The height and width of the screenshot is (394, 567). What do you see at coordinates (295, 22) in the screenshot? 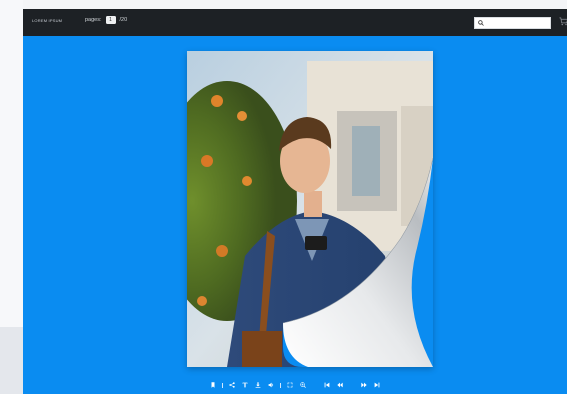
I see `top-bar: LOREM IPSUM pages: 1 /20` at bounding box center [295, 22].